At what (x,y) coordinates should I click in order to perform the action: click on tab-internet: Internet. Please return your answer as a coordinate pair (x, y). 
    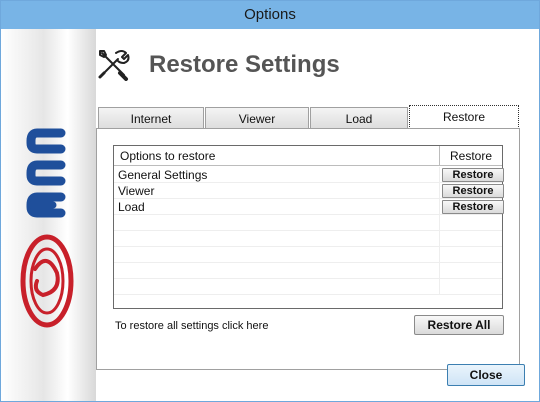
    Looking at the image, I should click on (151, 118).